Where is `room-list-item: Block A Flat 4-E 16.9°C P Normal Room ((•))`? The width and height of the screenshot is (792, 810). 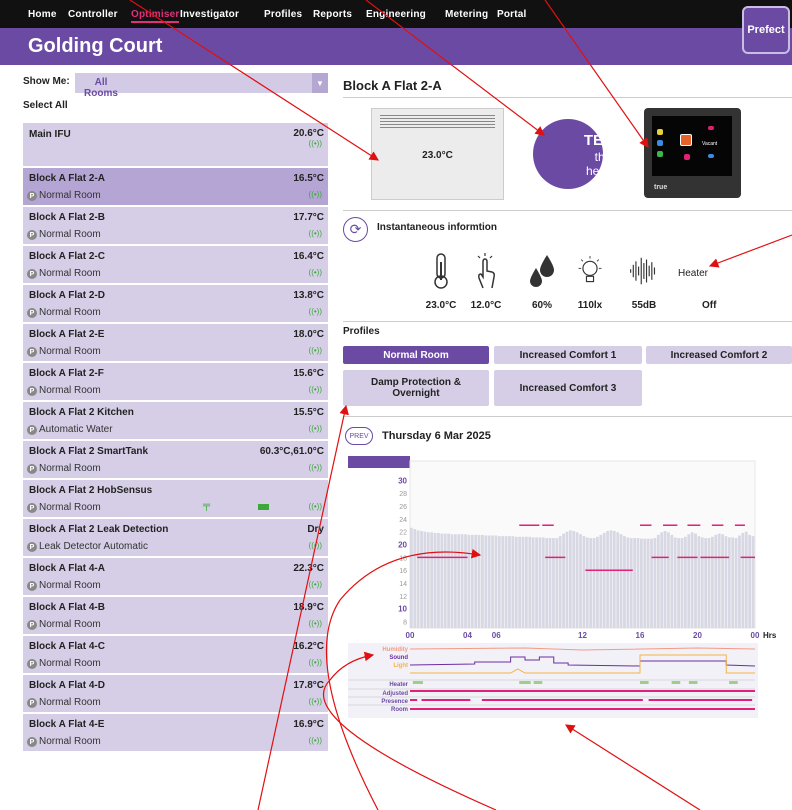 room-list-item: Block A Flat 4-E 16.9°C P Normal Room ((•)) is located at coordinates (175, 733).